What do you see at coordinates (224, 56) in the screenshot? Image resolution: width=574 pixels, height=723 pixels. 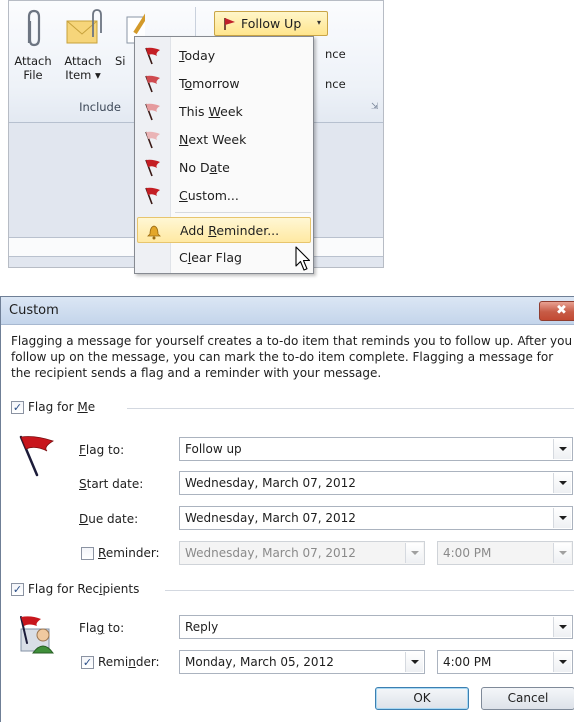 I see `menu-item-today: Today` at bounding box center [224, 56].